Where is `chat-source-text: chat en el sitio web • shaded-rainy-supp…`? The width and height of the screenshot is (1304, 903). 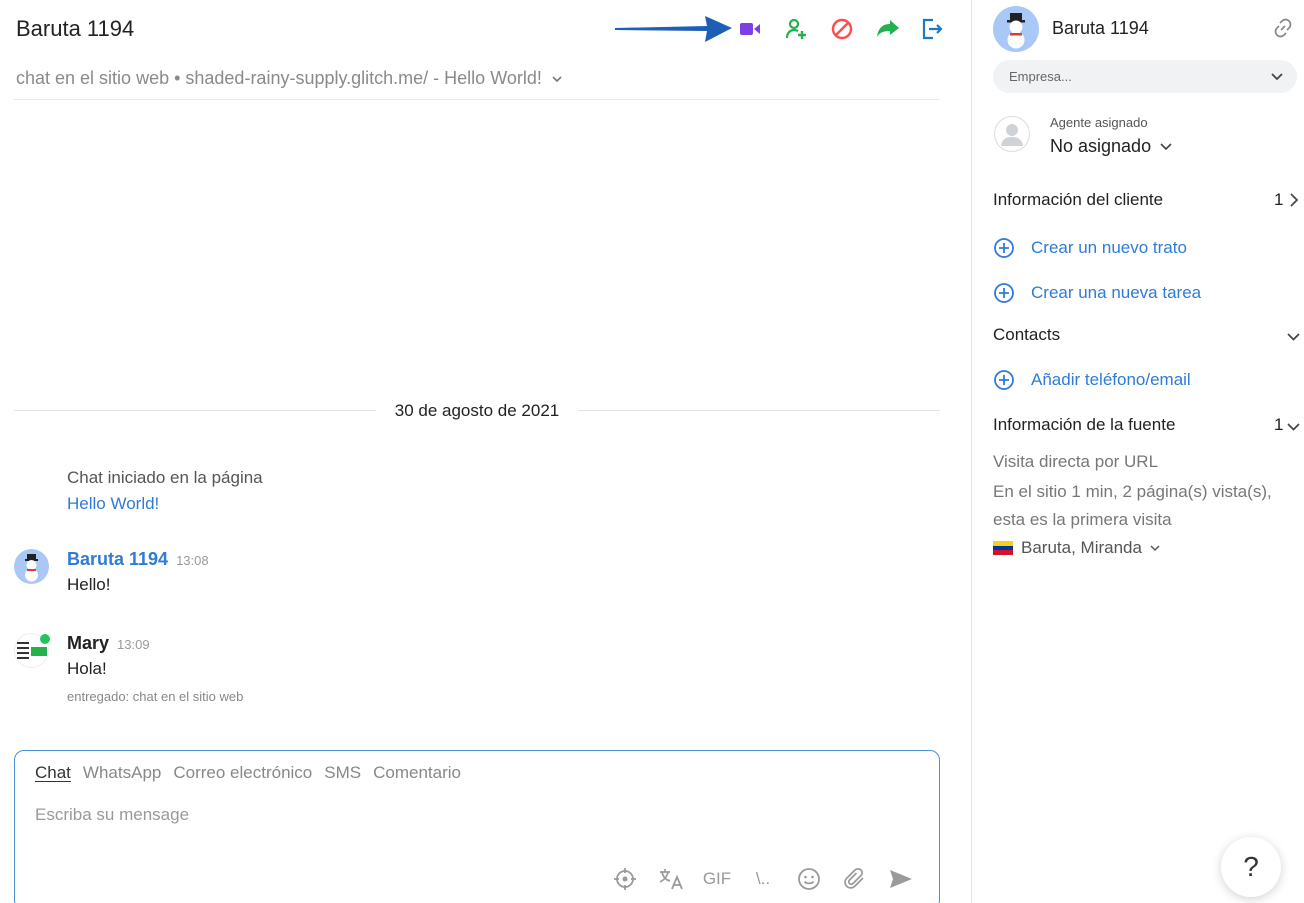 chat-source-text: chat en el sitio web • shaded-rainy-supp… is located at coordinates (279, 78).